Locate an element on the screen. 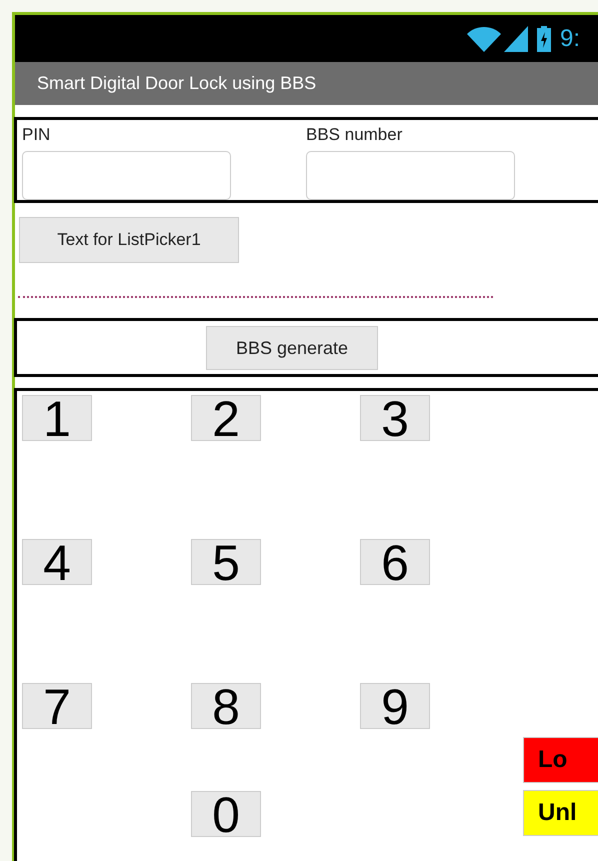  generate-button: BBS generate is located at coordinates (292, 348).